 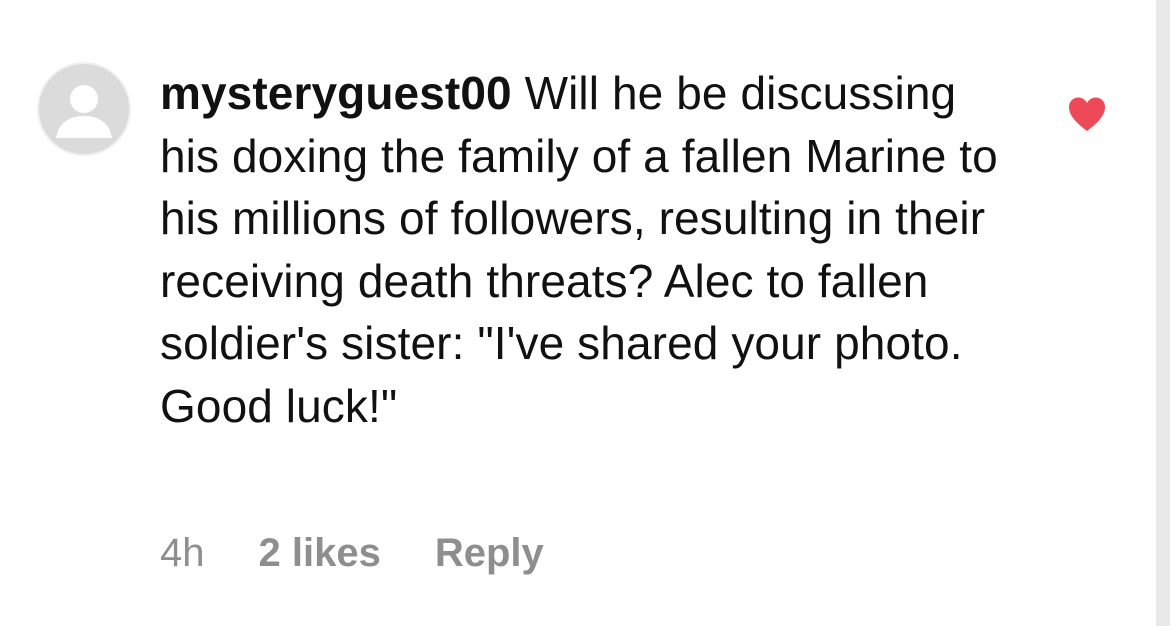 I want to click on comment-timestamp: 4h, so click(x=182, y=553).